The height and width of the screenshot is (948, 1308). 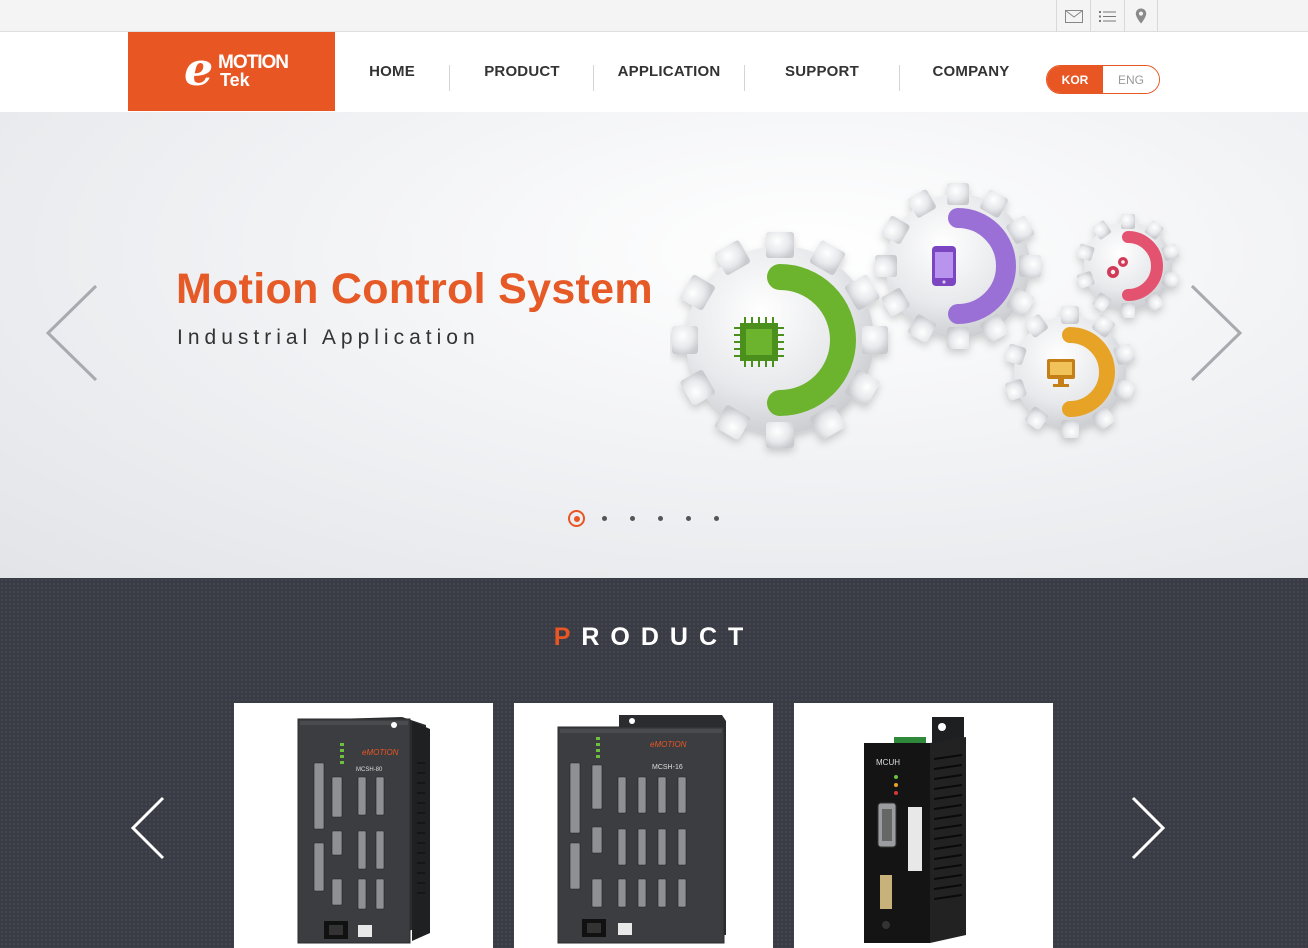 I want to click on location-pin-icon, so click(x=1141, y=16).